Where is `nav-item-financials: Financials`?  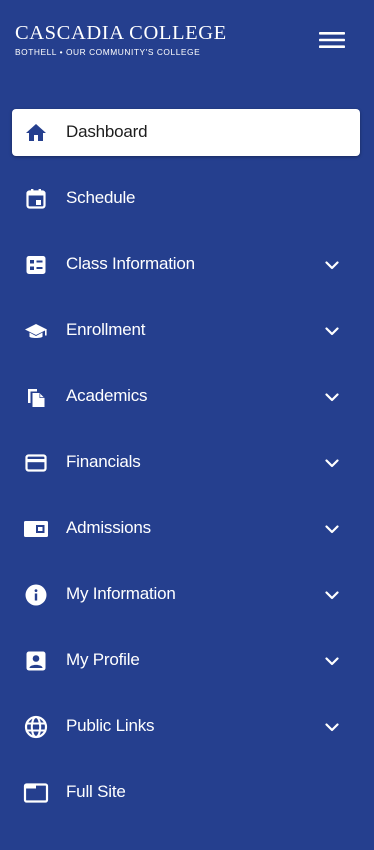
nav-item-financials: Financials is located at coordinates (187, 462).